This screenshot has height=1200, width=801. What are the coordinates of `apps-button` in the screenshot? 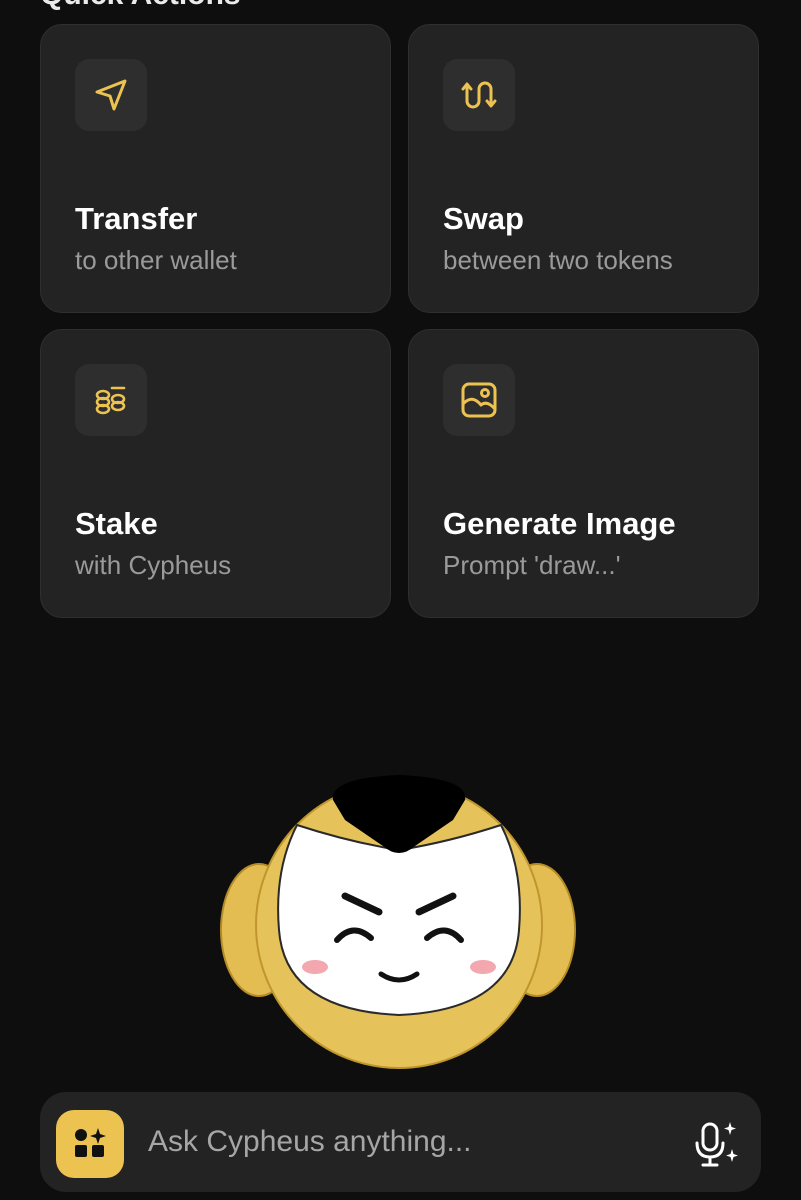 It's located at (90, 1144).